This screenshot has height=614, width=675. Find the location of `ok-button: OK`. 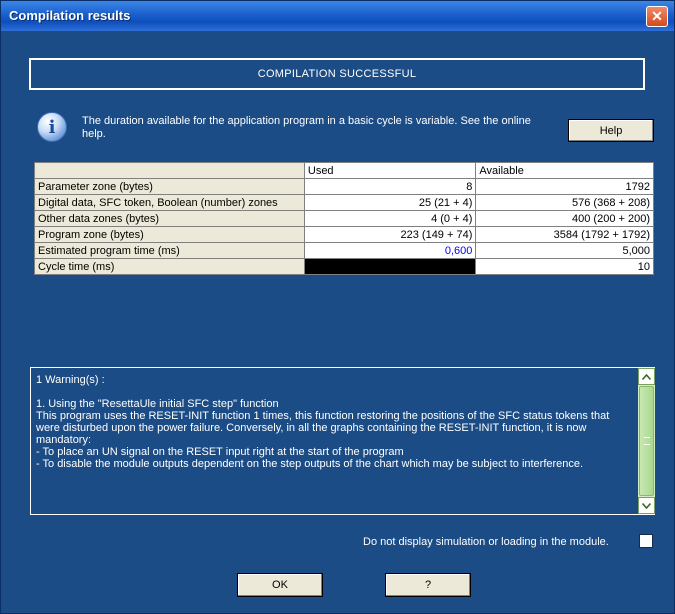

ok-button: OK is located at coordinates (280, 585).